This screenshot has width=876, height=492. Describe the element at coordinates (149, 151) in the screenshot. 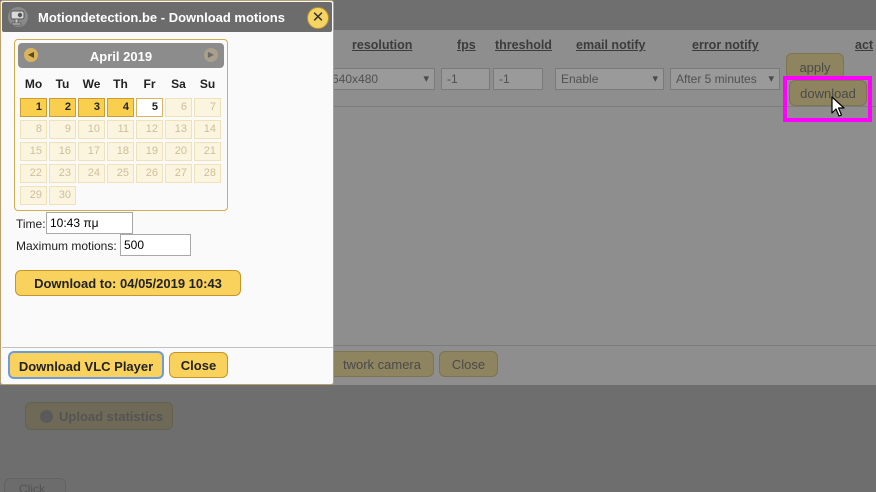

I see `calendar-day: 19` at that location.